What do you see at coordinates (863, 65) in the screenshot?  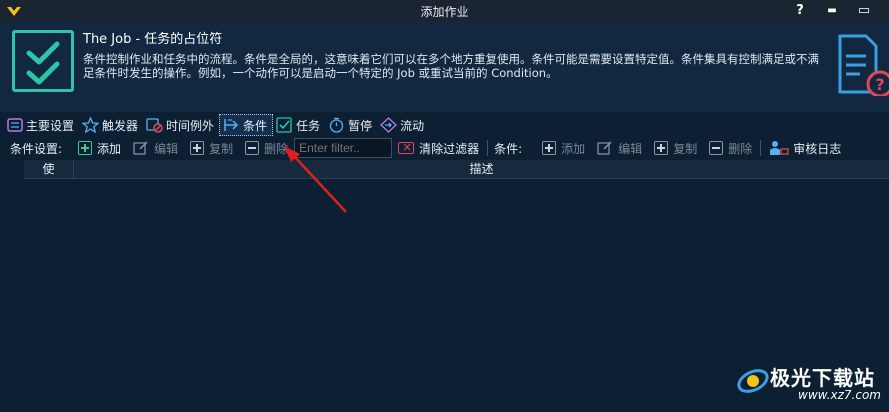 I see `document-question-icon: ?` at bounding box center [863, 65].